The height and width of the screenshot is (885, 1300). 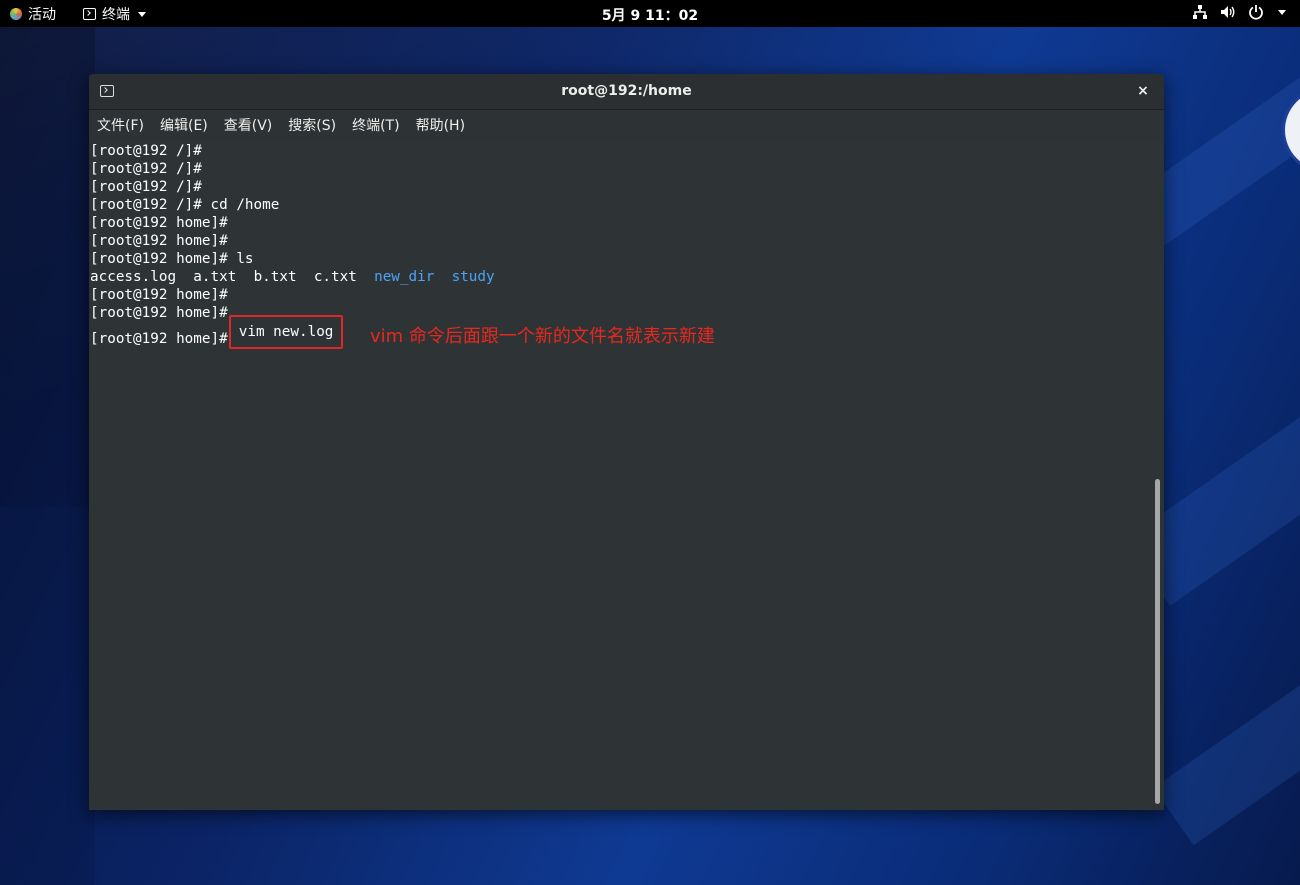 I want to click on network-icon, so click(x=1200, y=12).